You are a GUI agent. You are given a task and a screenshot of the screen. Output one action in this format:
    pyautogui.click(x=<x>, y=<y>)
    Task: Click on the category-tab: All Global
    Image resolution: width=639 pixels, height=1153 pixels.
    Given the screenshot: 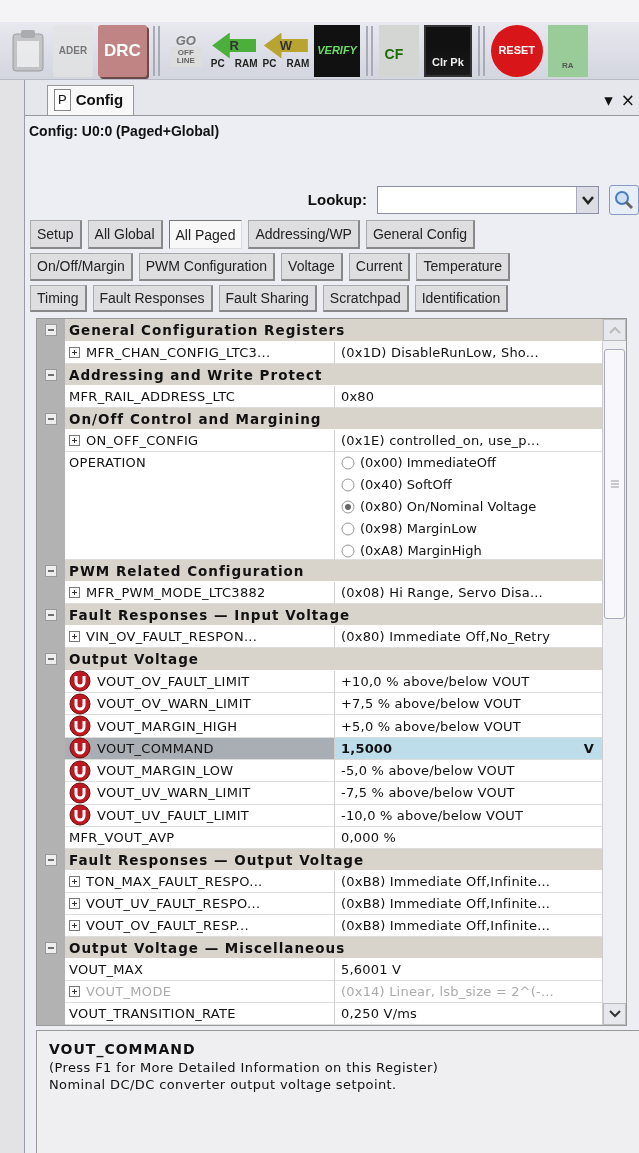 What is the action you would take?
    pyautogui.click(x=125, y=234)
    